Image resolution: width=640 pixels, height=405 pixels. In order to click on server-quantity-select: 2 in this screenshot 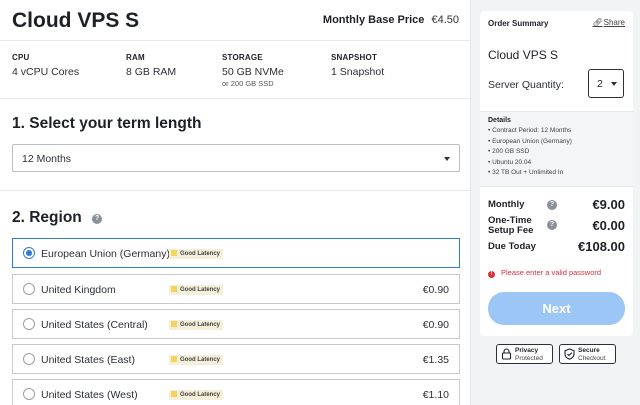, I will do `click(606, 83)`.